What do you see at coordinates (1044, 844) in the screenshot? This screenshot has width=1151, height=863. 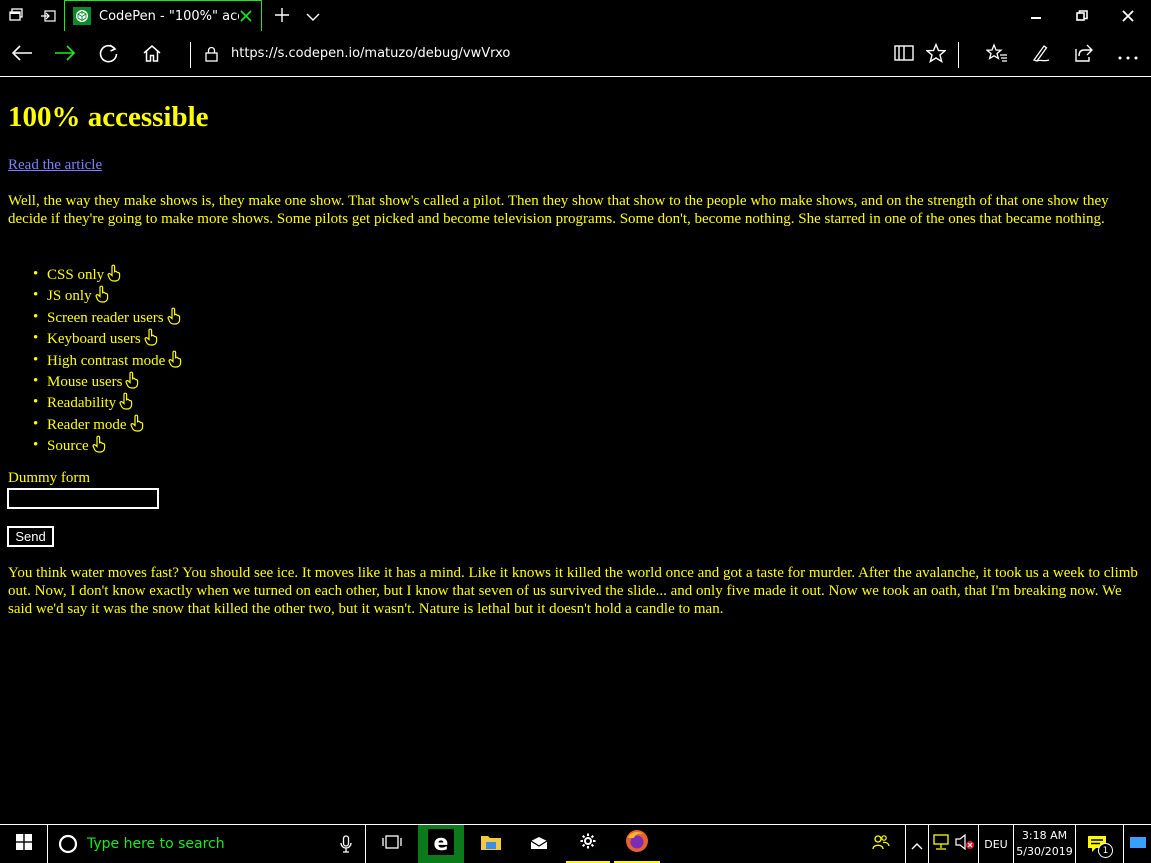 I see `clock: 3:18 AM 5/30/2019` at bounding box center [1044, 844].